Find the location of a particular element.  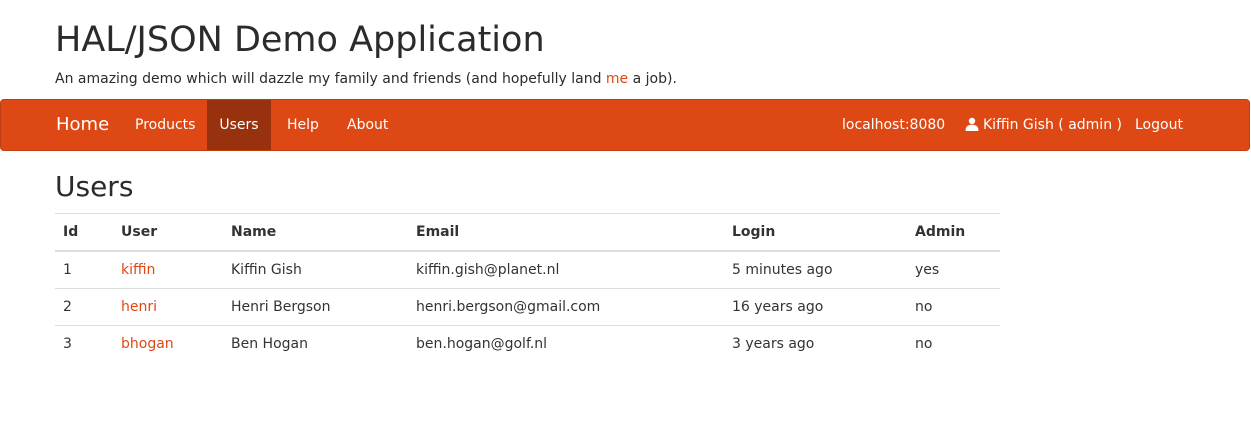

cell-login: 3 years ago is located at coordinates (815, 343).